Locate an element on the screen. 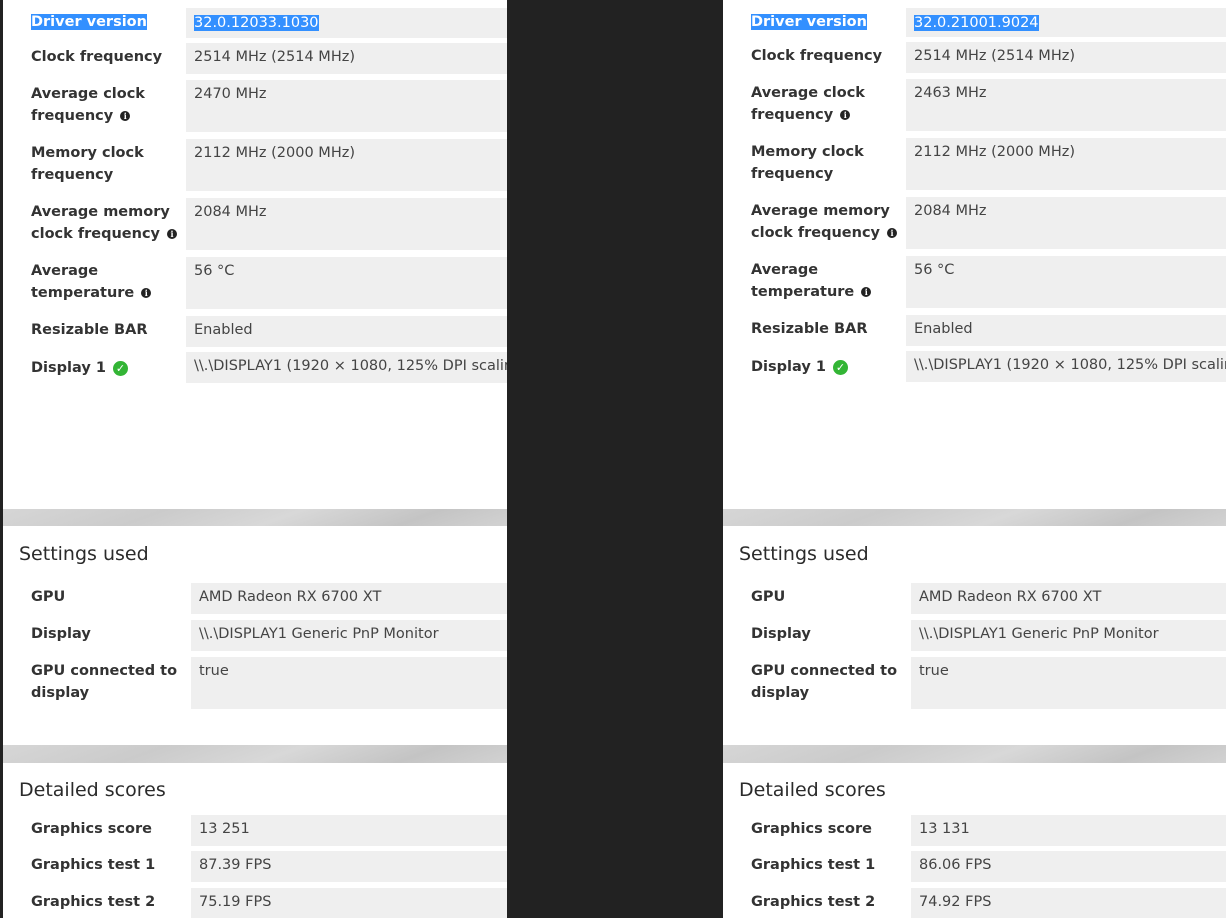  row-driver-version: Driver version 32.0.21001.9024 is located at coordinates (974, 20).